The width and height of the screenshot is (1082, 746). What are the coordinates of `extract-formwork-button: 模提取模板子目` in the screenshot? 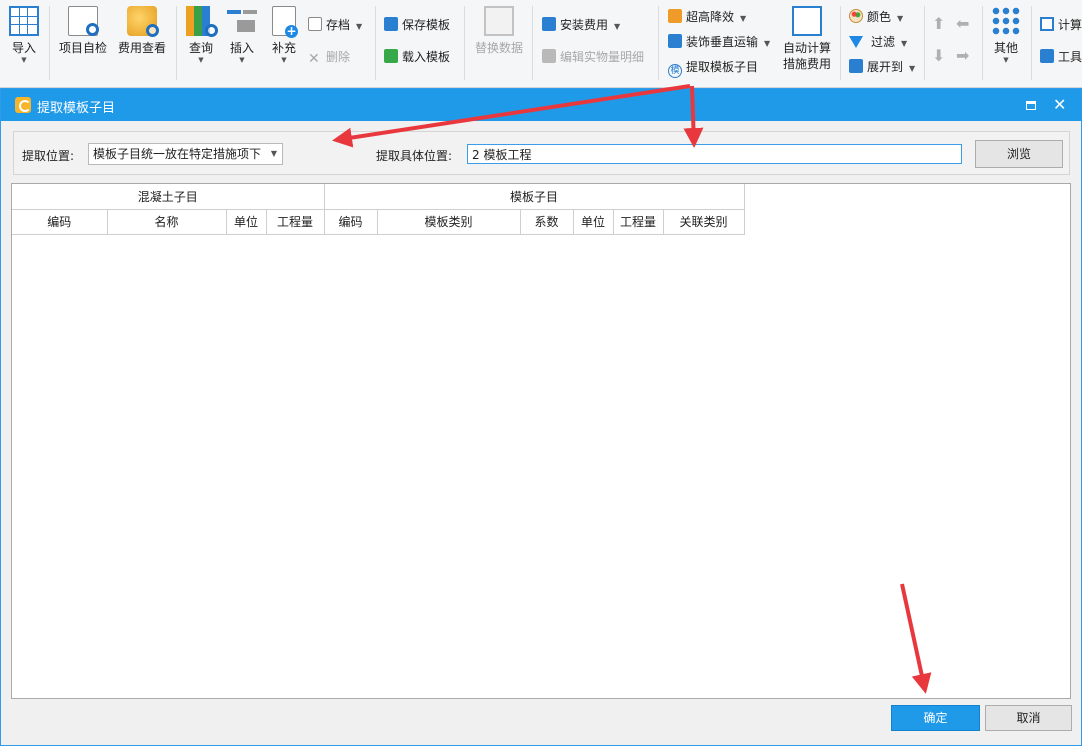 It's located at (713, 67).